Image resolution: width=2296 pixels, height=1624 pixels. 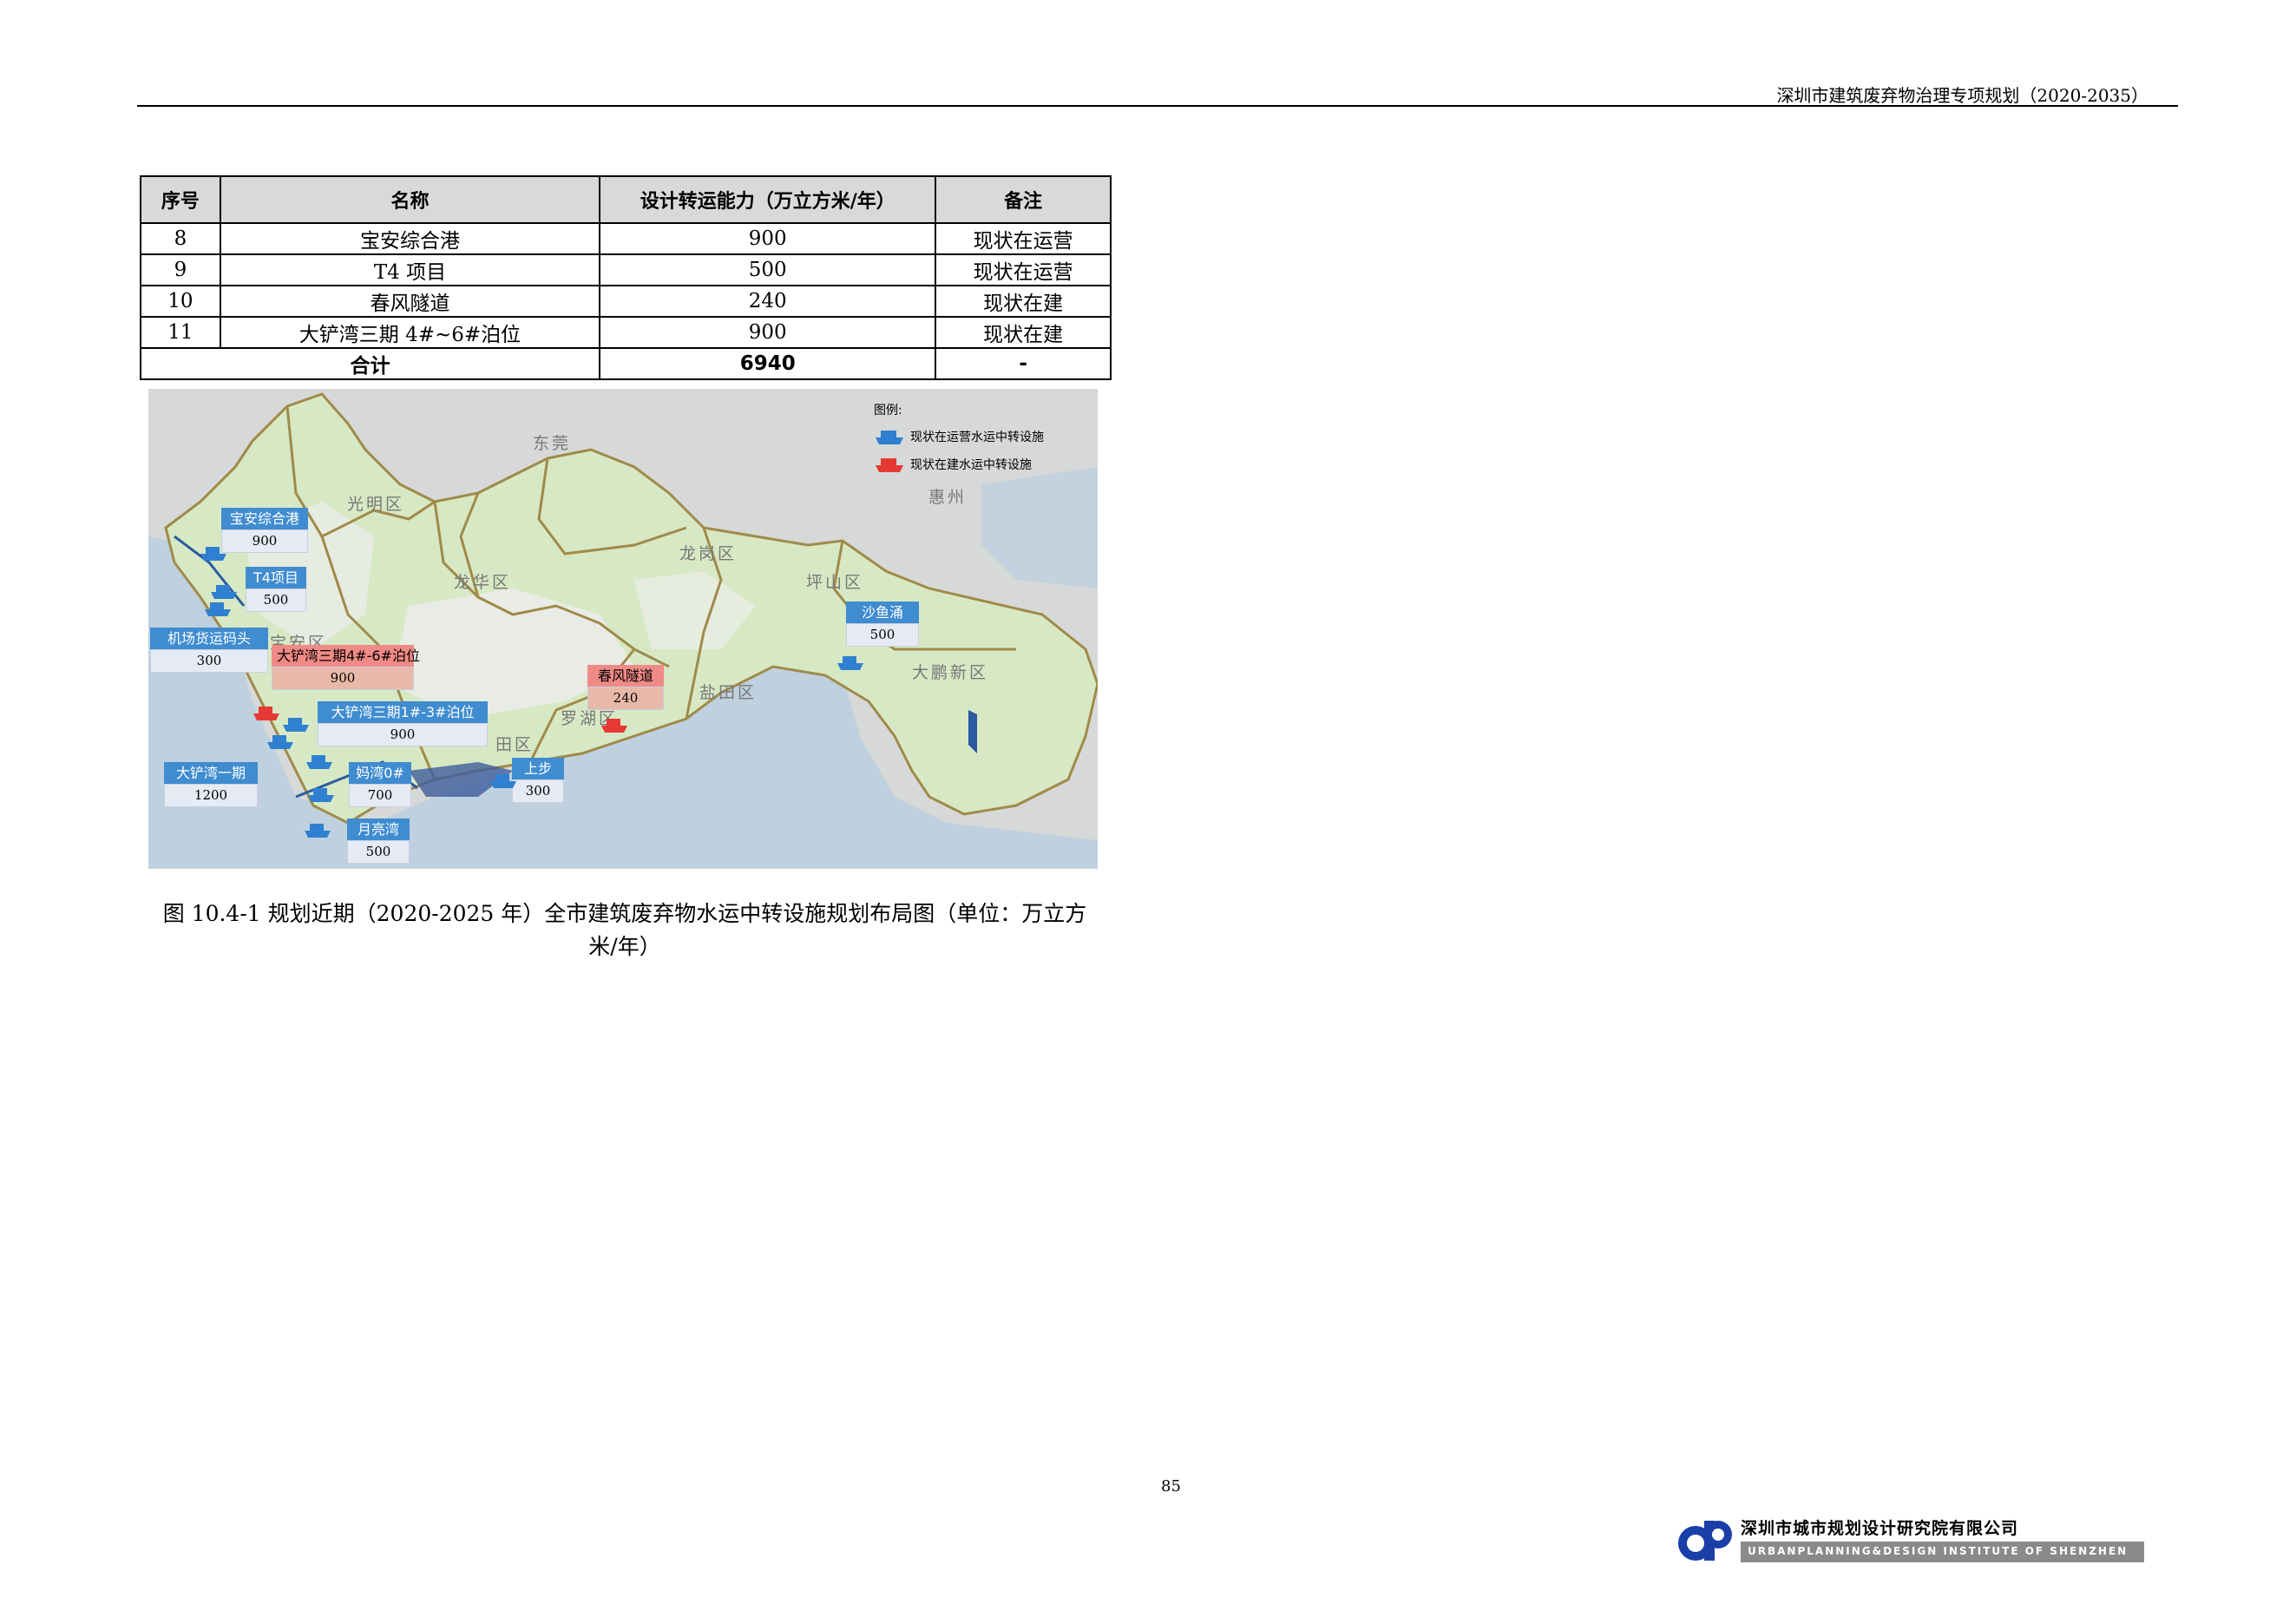 What do you see at coordinates (403, 712) in the screenshot?
I see `facility-name: 大铲湾三期1#-3#泊位` at bounding box center [403, 712].